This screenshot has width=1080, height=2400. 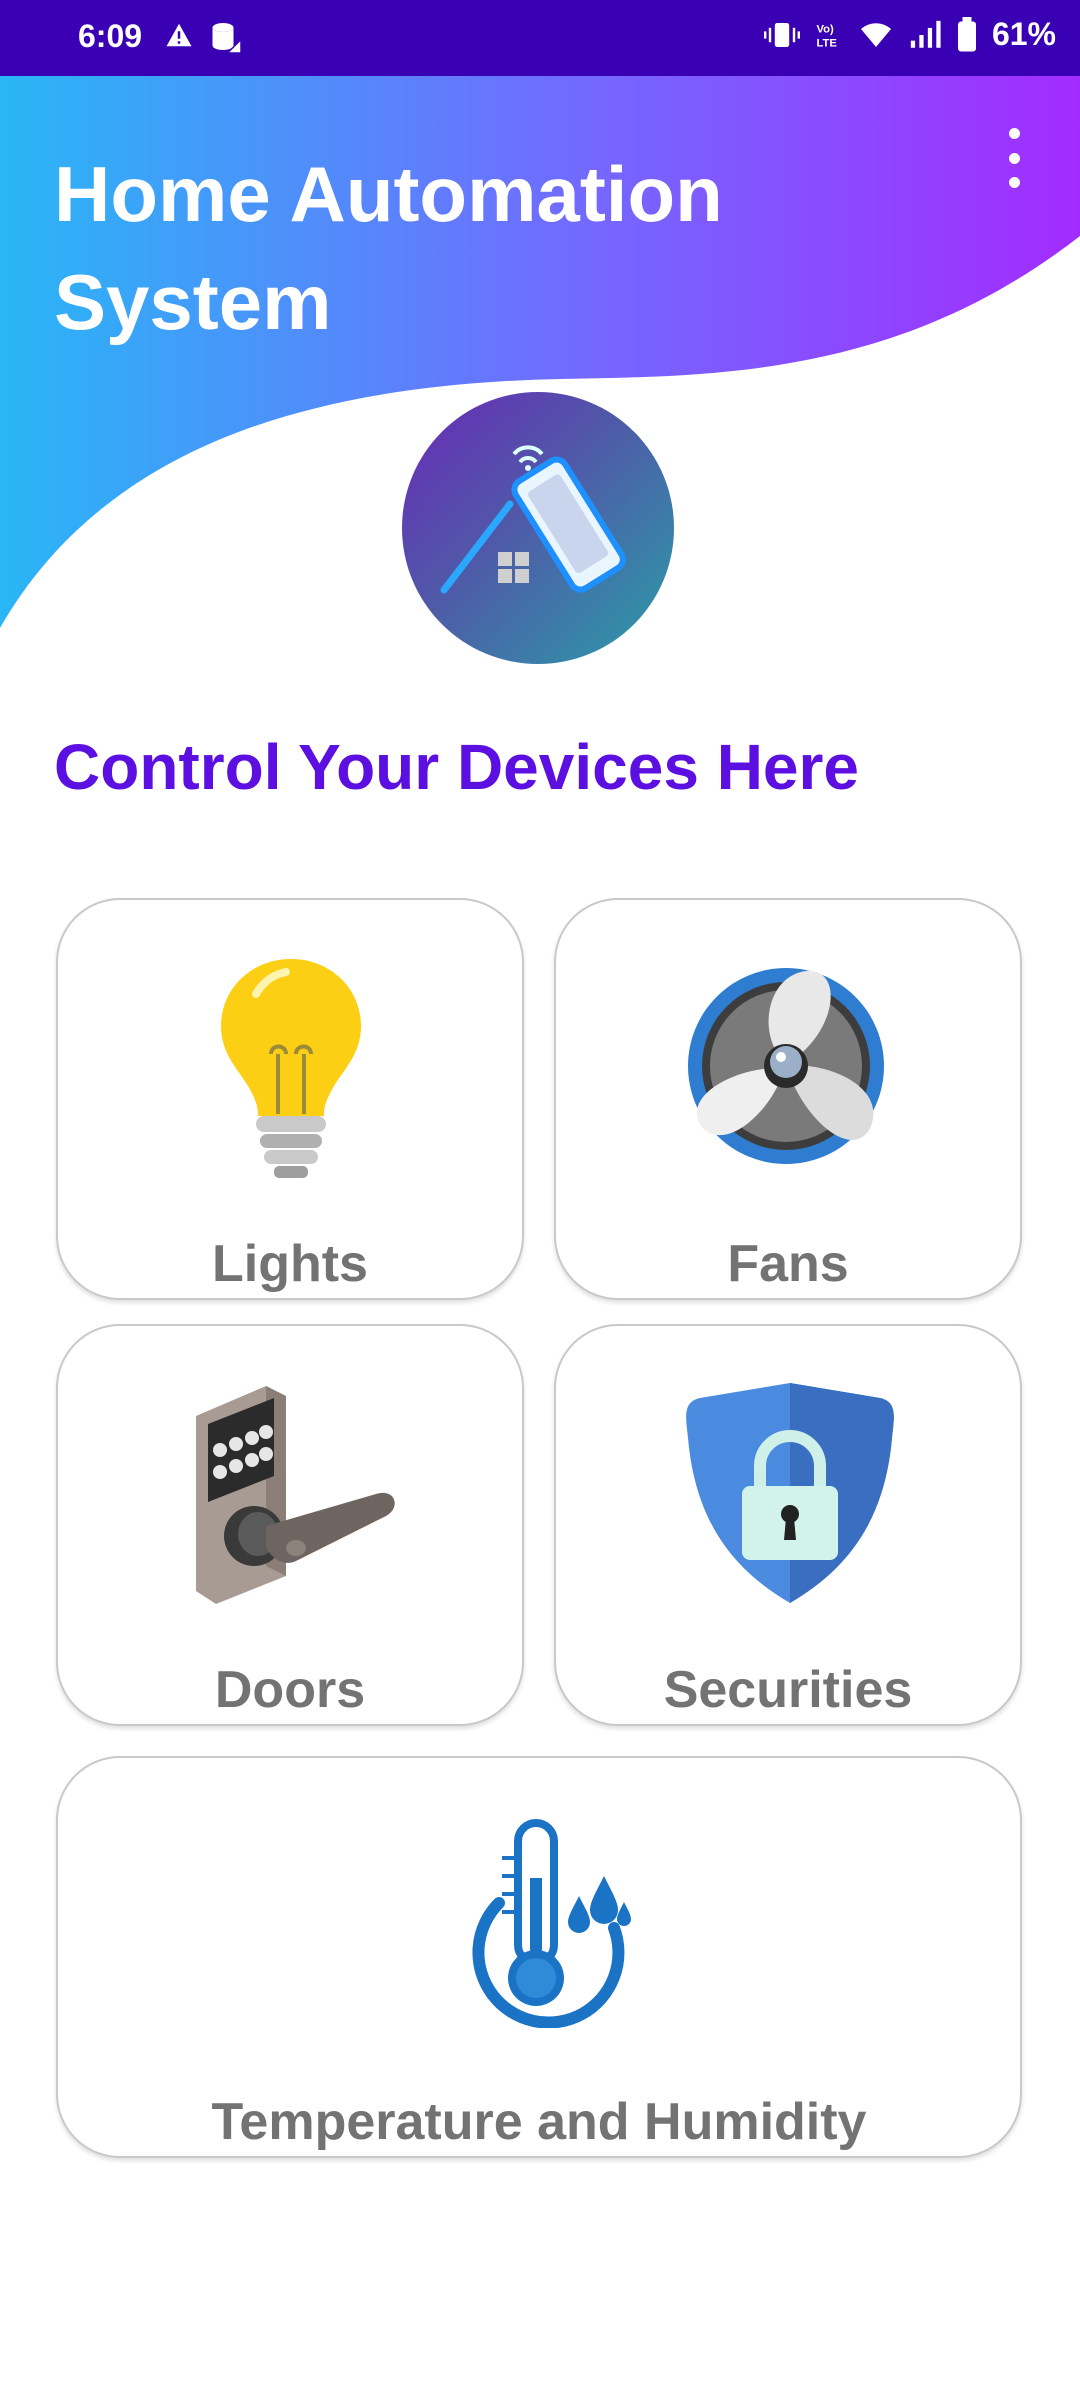 I want to click on smart-home-phone-icon, so click(x=533, y=519).